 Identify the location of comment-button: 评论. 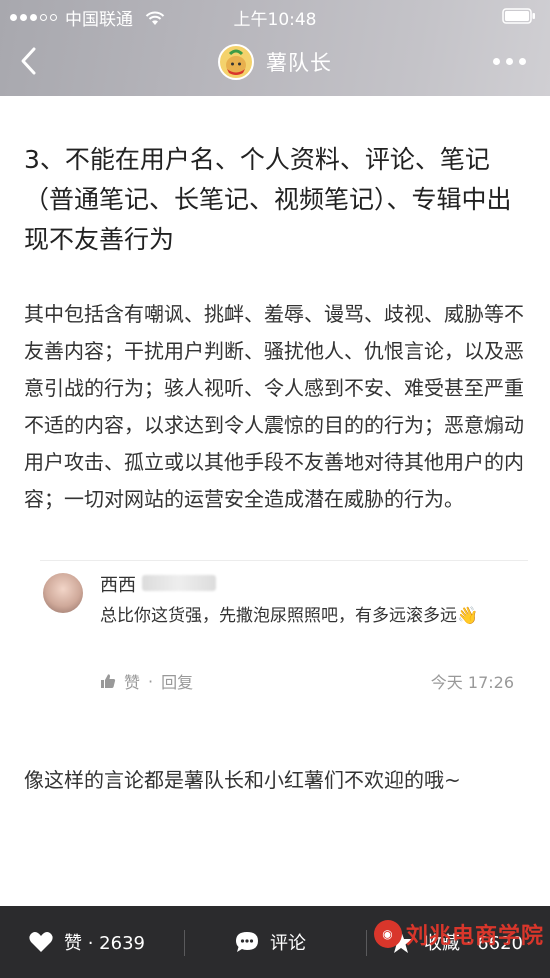
(270, 942).